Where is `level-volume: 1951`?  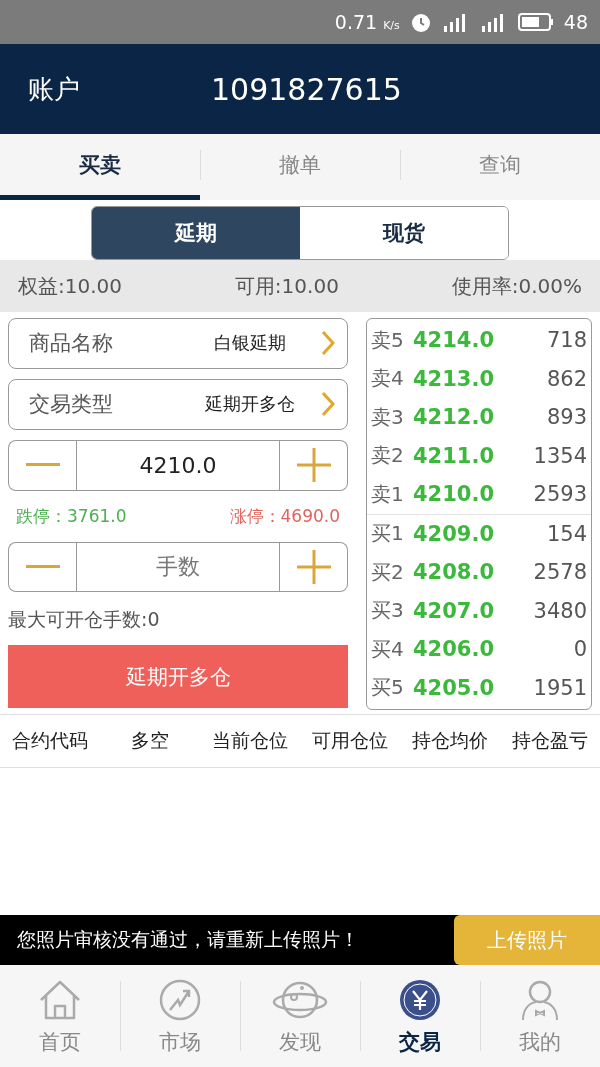 level-volume: 1951 is located at coordinates (560, 687).